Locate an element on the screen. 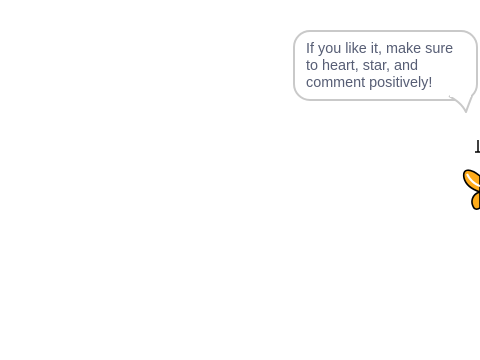 The width and height of the screenshot is (480, 360). speech-bubble-tail is located at coordinates (460, 103).